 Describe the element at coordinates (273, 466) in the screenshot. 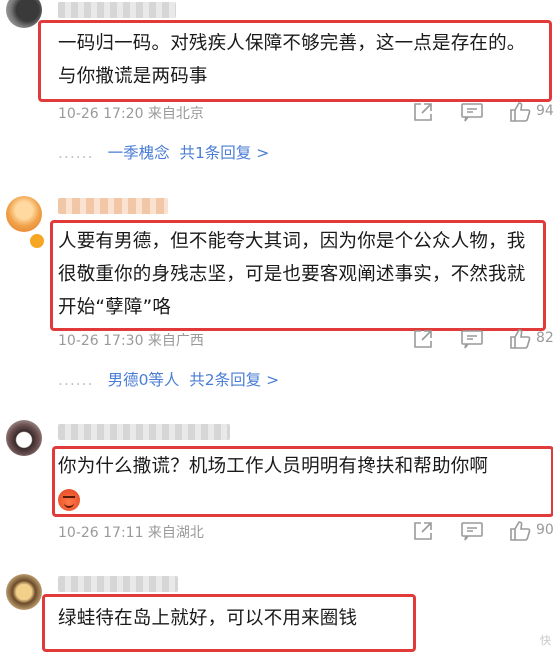

I see `comment-text-content: 你为什么撒谎？机场工作人员明明有搀扶和帮助你啊` at that location.